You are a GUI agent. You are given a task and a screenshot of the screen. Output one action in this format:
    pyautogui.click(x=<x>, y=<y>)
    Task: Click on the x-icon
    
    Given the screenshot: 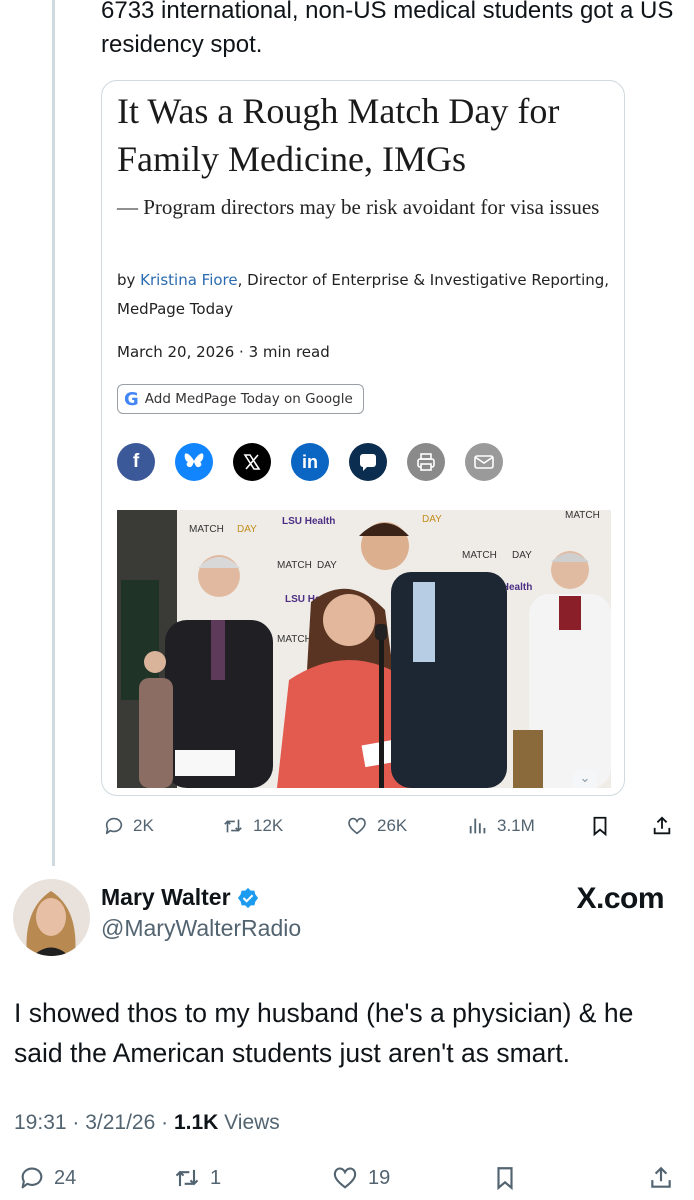 What is the action you would take?
    pyautogui.click(x=252, y=462)
    